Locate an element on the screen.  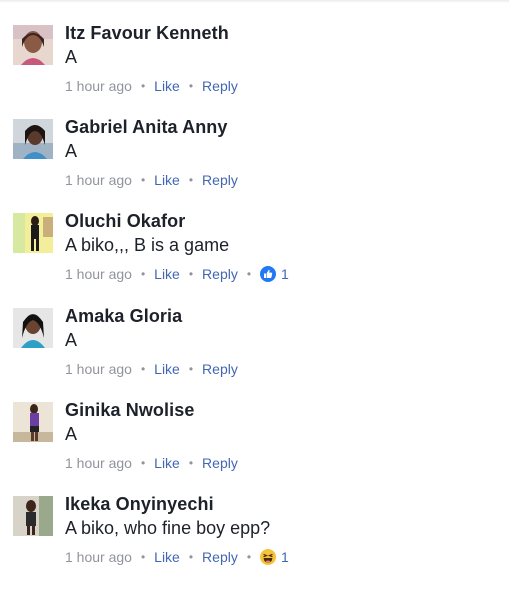
comment-author: Ginika Nwolise is located at coordinates (129, 410).